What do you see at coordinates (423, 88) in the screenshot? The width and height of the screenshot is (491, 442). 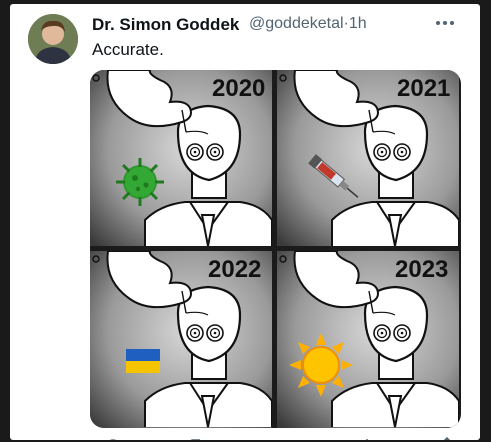 I see `panel-year-2021: 2021` at bounding box center [423, 88].